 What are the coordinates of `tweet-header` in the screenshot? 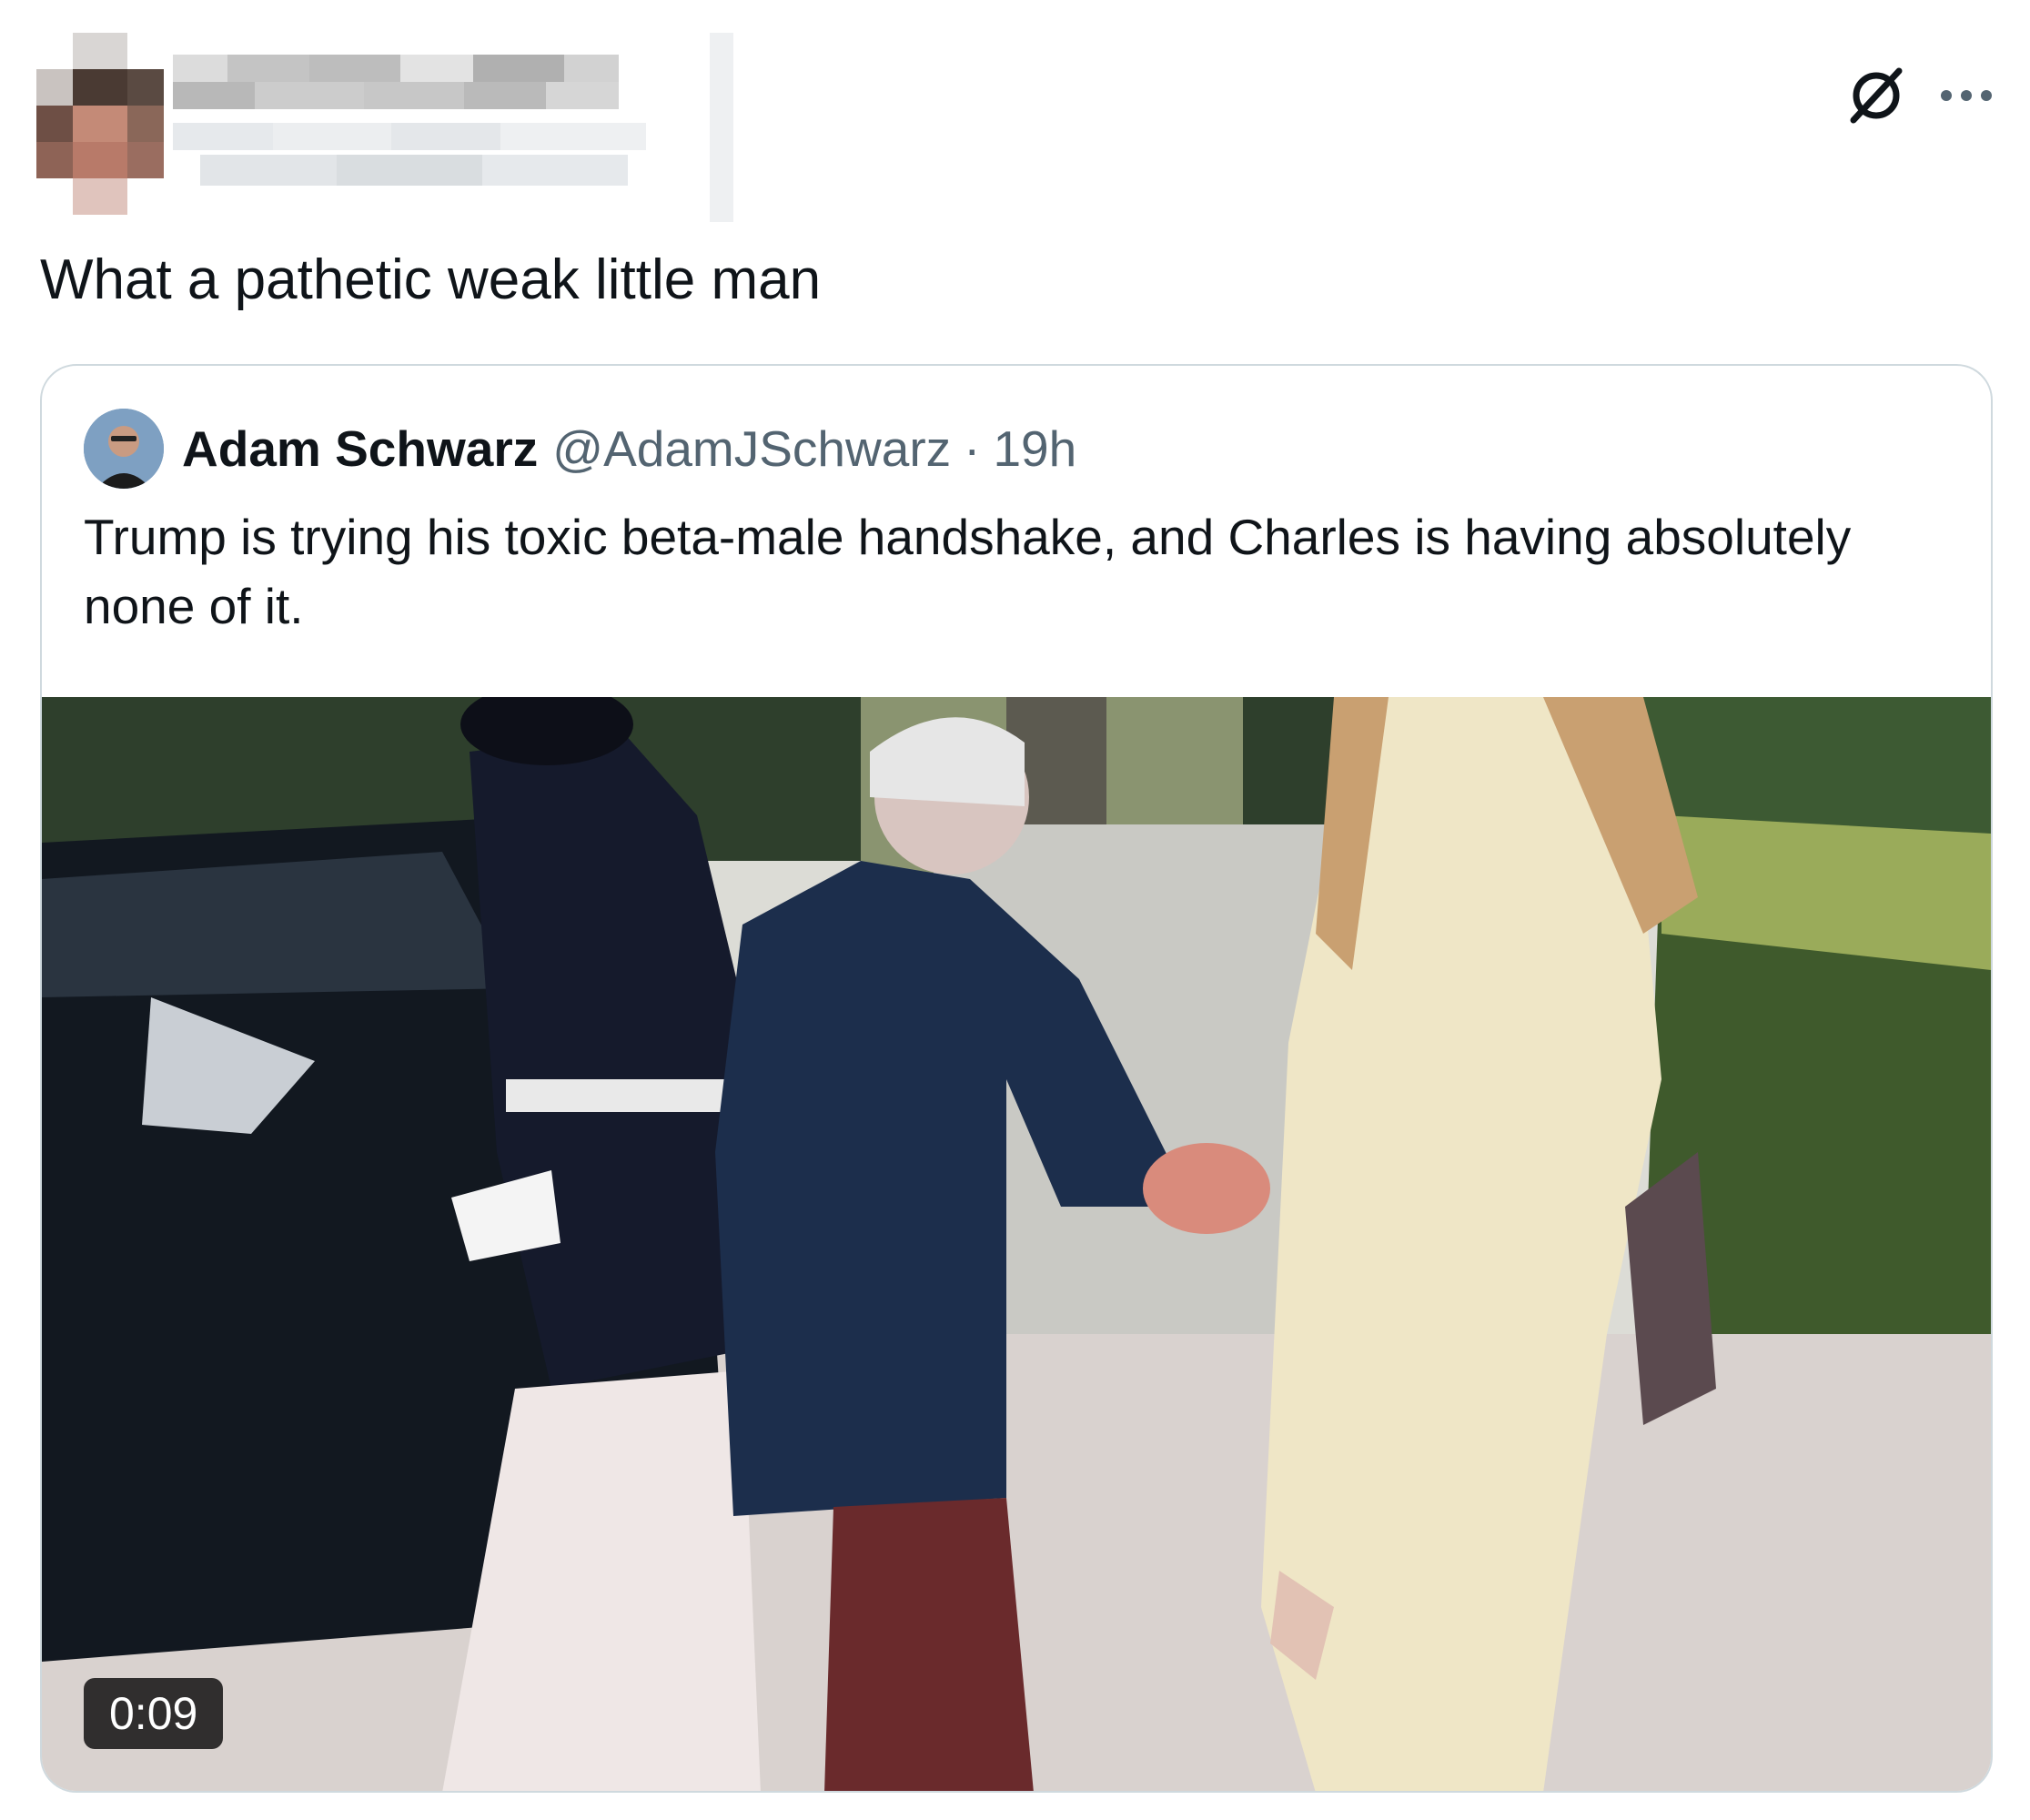 It's located at (1015, 119).